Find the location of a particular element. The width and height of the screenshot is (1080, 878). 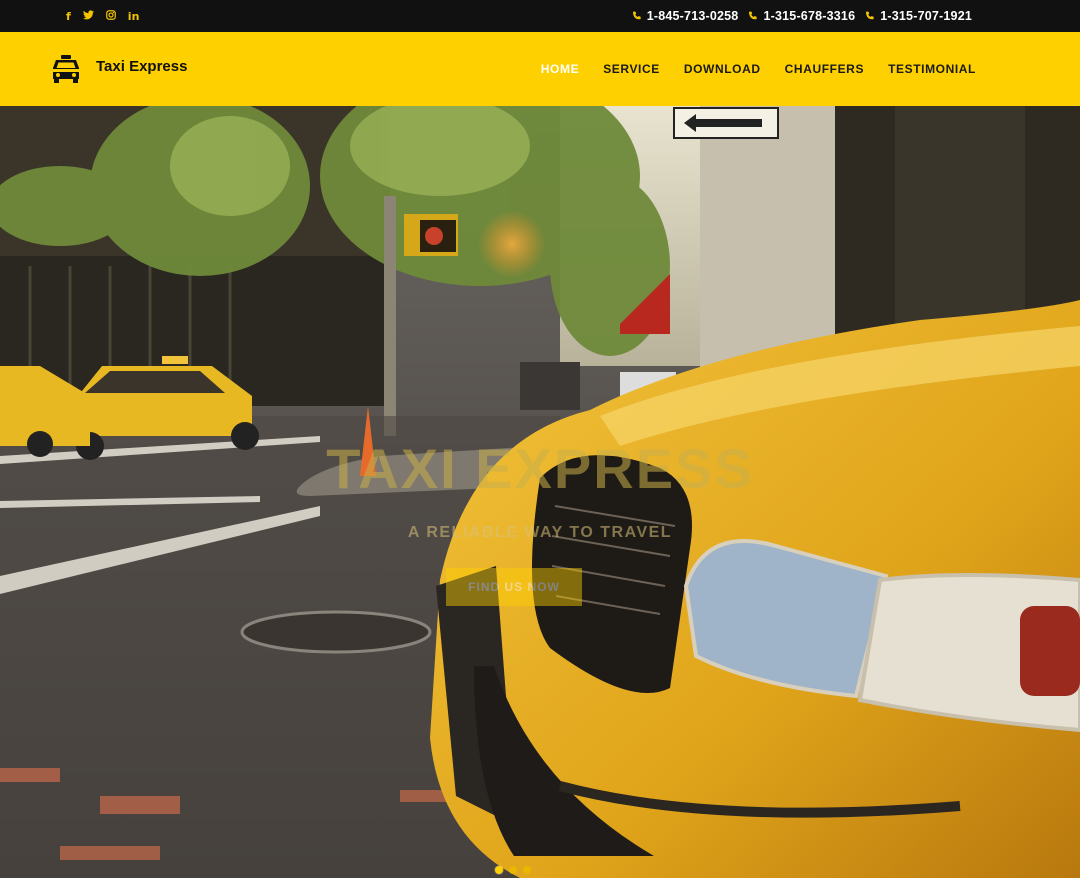

linkedin-icon: in is located at coordinates (134, 16).